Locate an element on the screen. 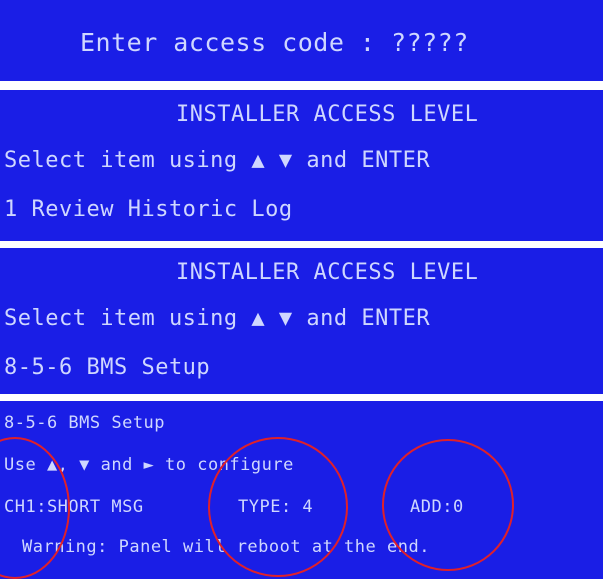 The height and width of the screenshot is (579, 603). access-code-prompt: Enter access code : ????? is located at coordinates (274, 42).